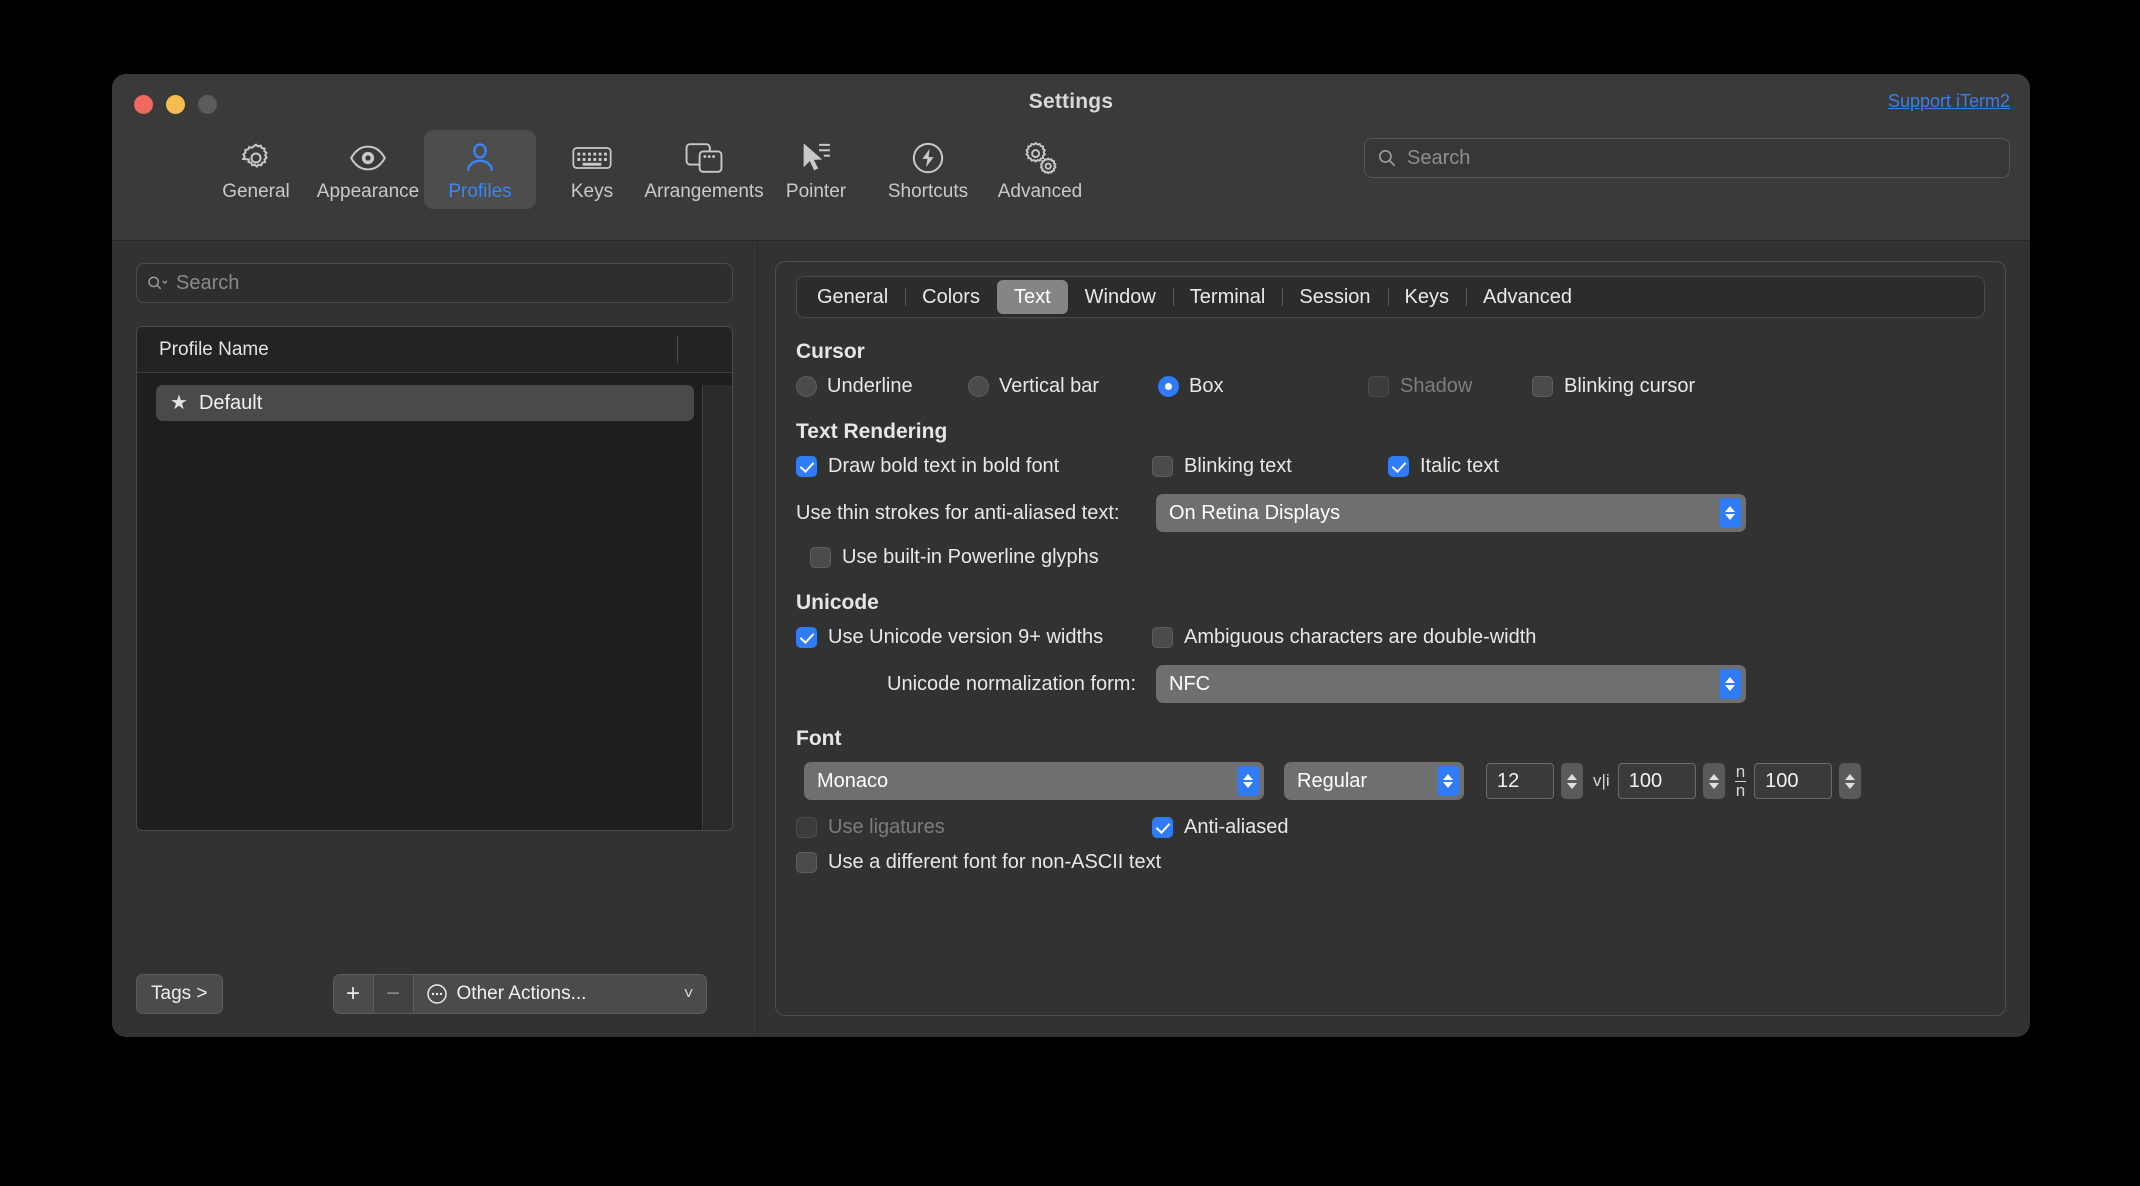  What do you see at coordinates (1436, 386) in the screenshot?
I see `checkbox-label: Shadow` at bounding box center [1436, 386].